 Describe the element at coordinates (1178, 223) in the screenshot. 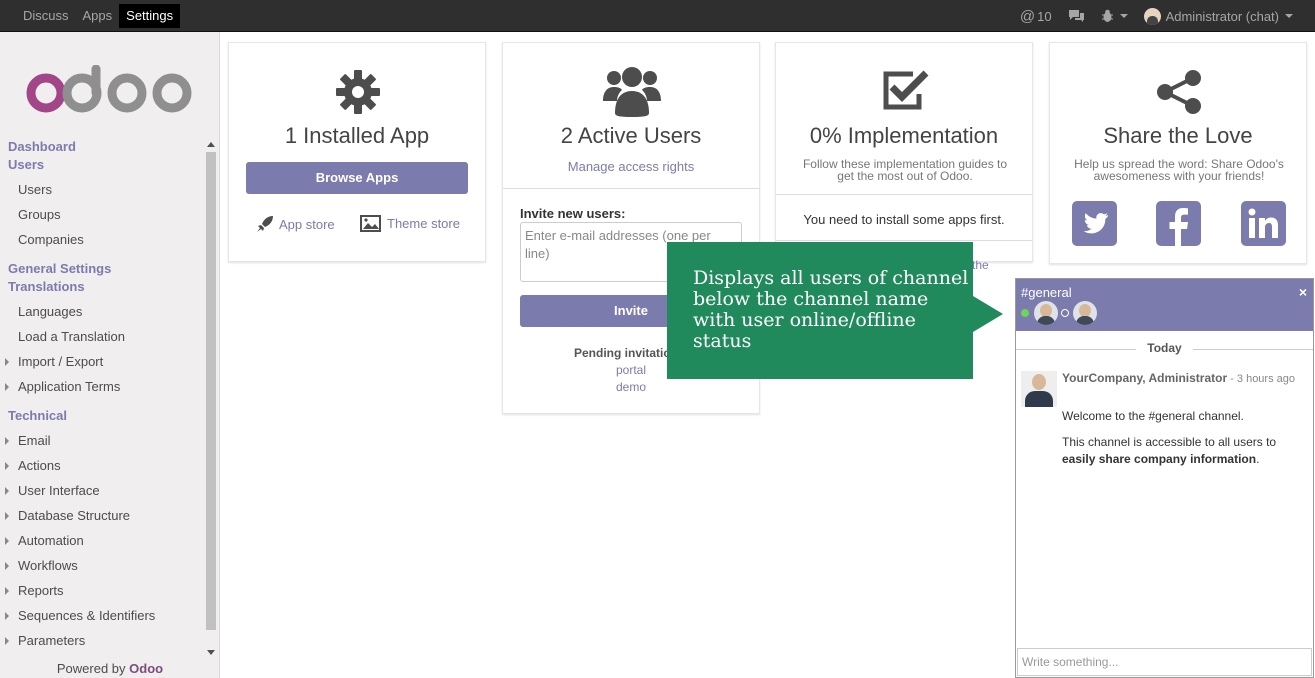

I see `facebook-icon` at that location.